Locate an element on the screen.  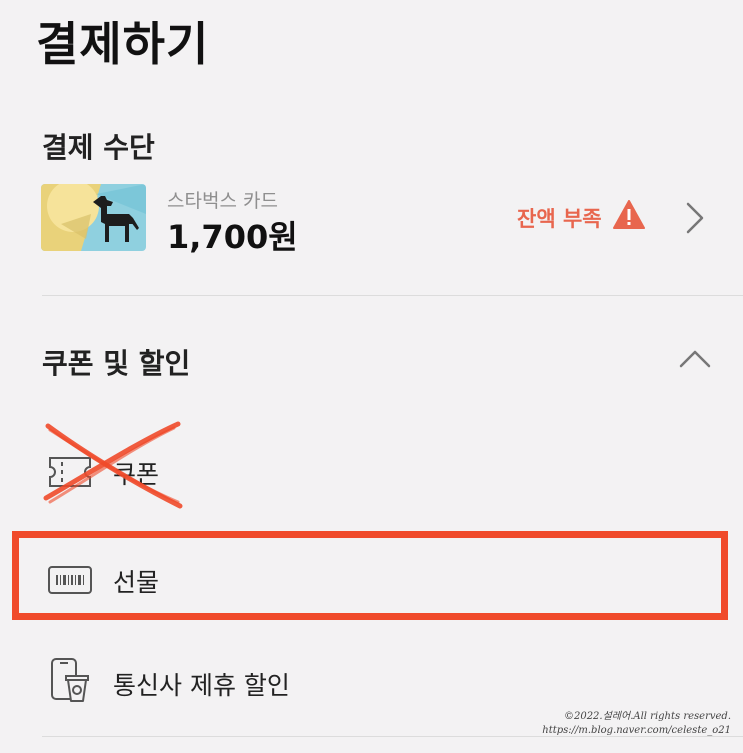
watermark-copyright: ©2022.설레어.All rights reserved. is located at coordinates (647, 716).